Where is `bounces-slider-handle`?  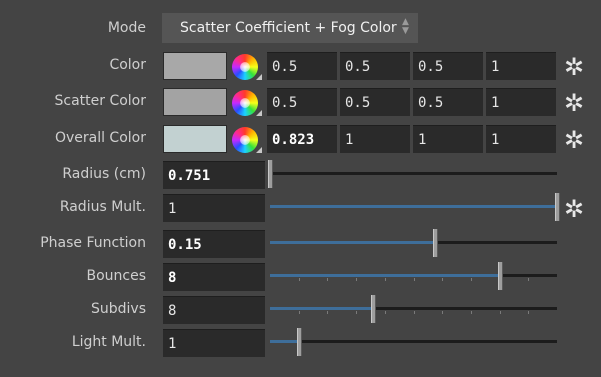 bounces-slider-handle is located at coordinates (500, 276).